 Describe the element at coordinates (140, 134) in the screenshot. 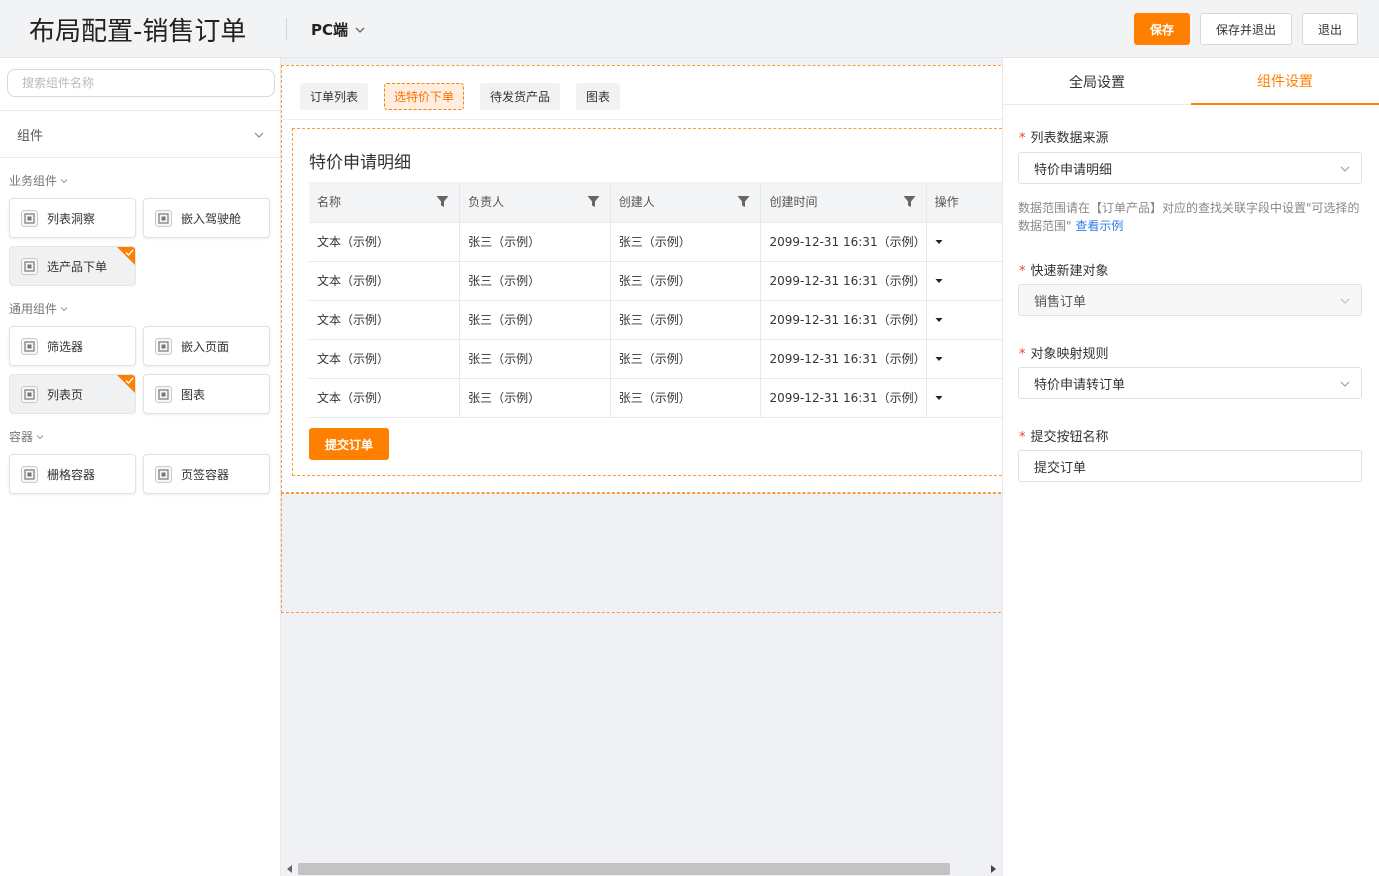

I see `component-type-select: 组件` at that location.